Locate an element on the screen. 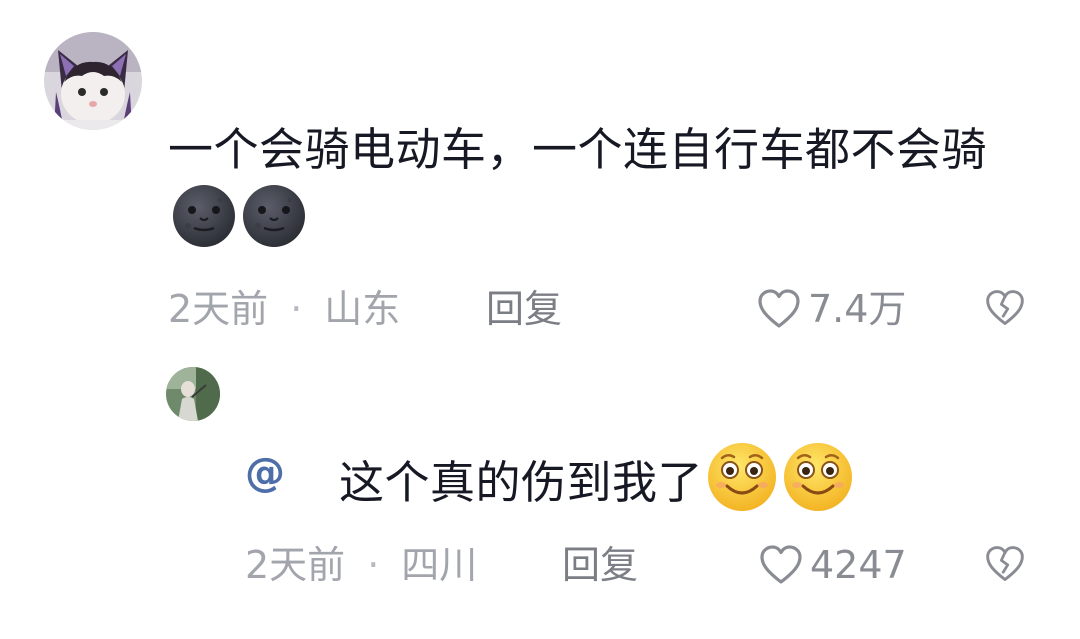 The image size is (1080, 639). mention-icon: @ is located at coordinates (265, 473).